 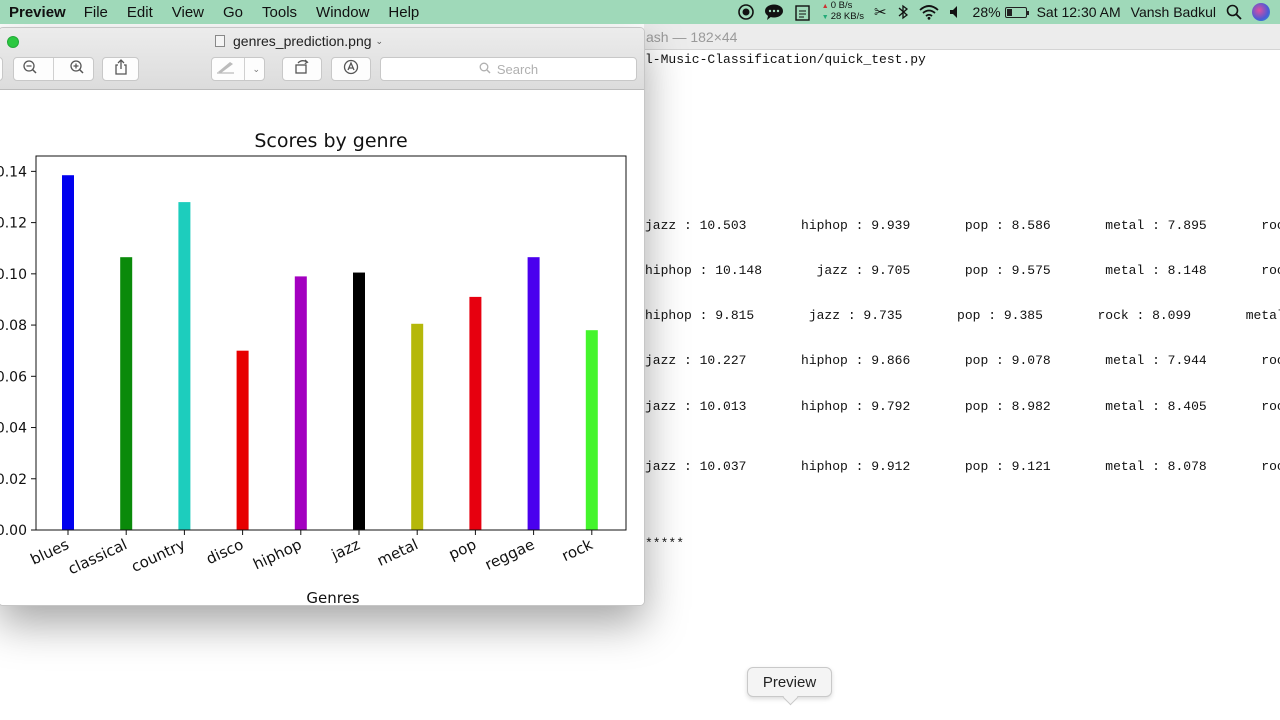 What do you see at coordinates (785, 59) in the screenshot?
I see `terminal-path: l-Music-Classification/quick_test.py` at bounding box center [785, 59].